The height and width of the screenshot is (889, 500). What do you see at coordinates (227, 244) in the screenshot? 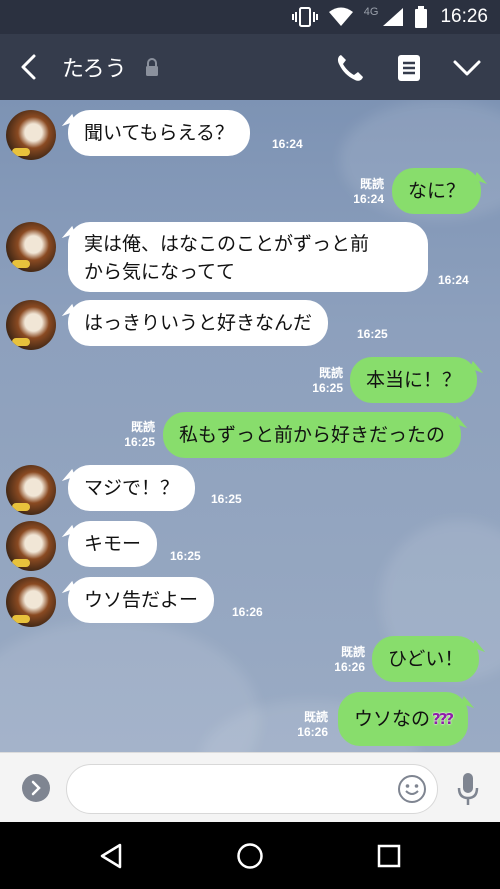
I see `message-text-line: 実は俺、はなこのことがずっと前` at bounding box center [227, 244].